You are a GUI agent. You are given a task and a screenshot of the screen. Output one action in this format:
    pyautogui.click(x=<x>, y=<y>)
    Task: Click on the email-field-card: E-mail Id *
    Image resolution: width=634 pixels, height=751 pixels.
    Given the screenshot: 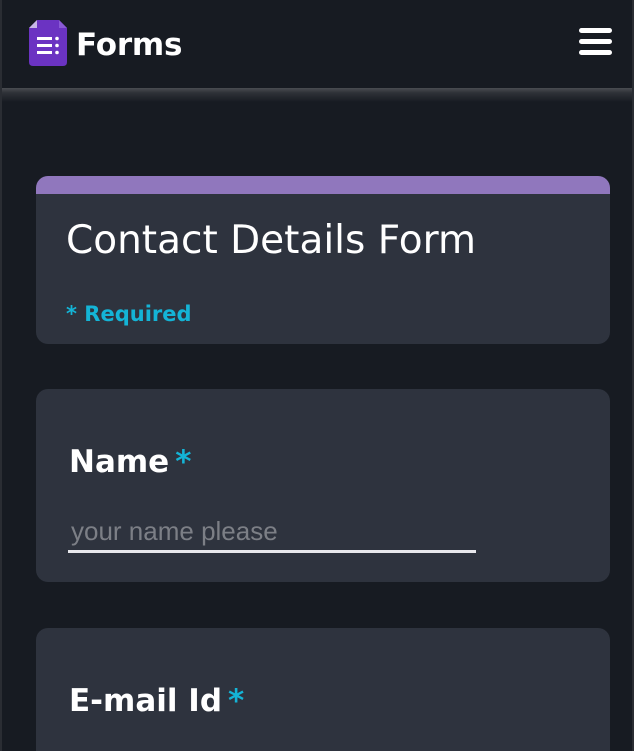 What is the action you would take?
    pyautogui.click(x=323, y=689)
    